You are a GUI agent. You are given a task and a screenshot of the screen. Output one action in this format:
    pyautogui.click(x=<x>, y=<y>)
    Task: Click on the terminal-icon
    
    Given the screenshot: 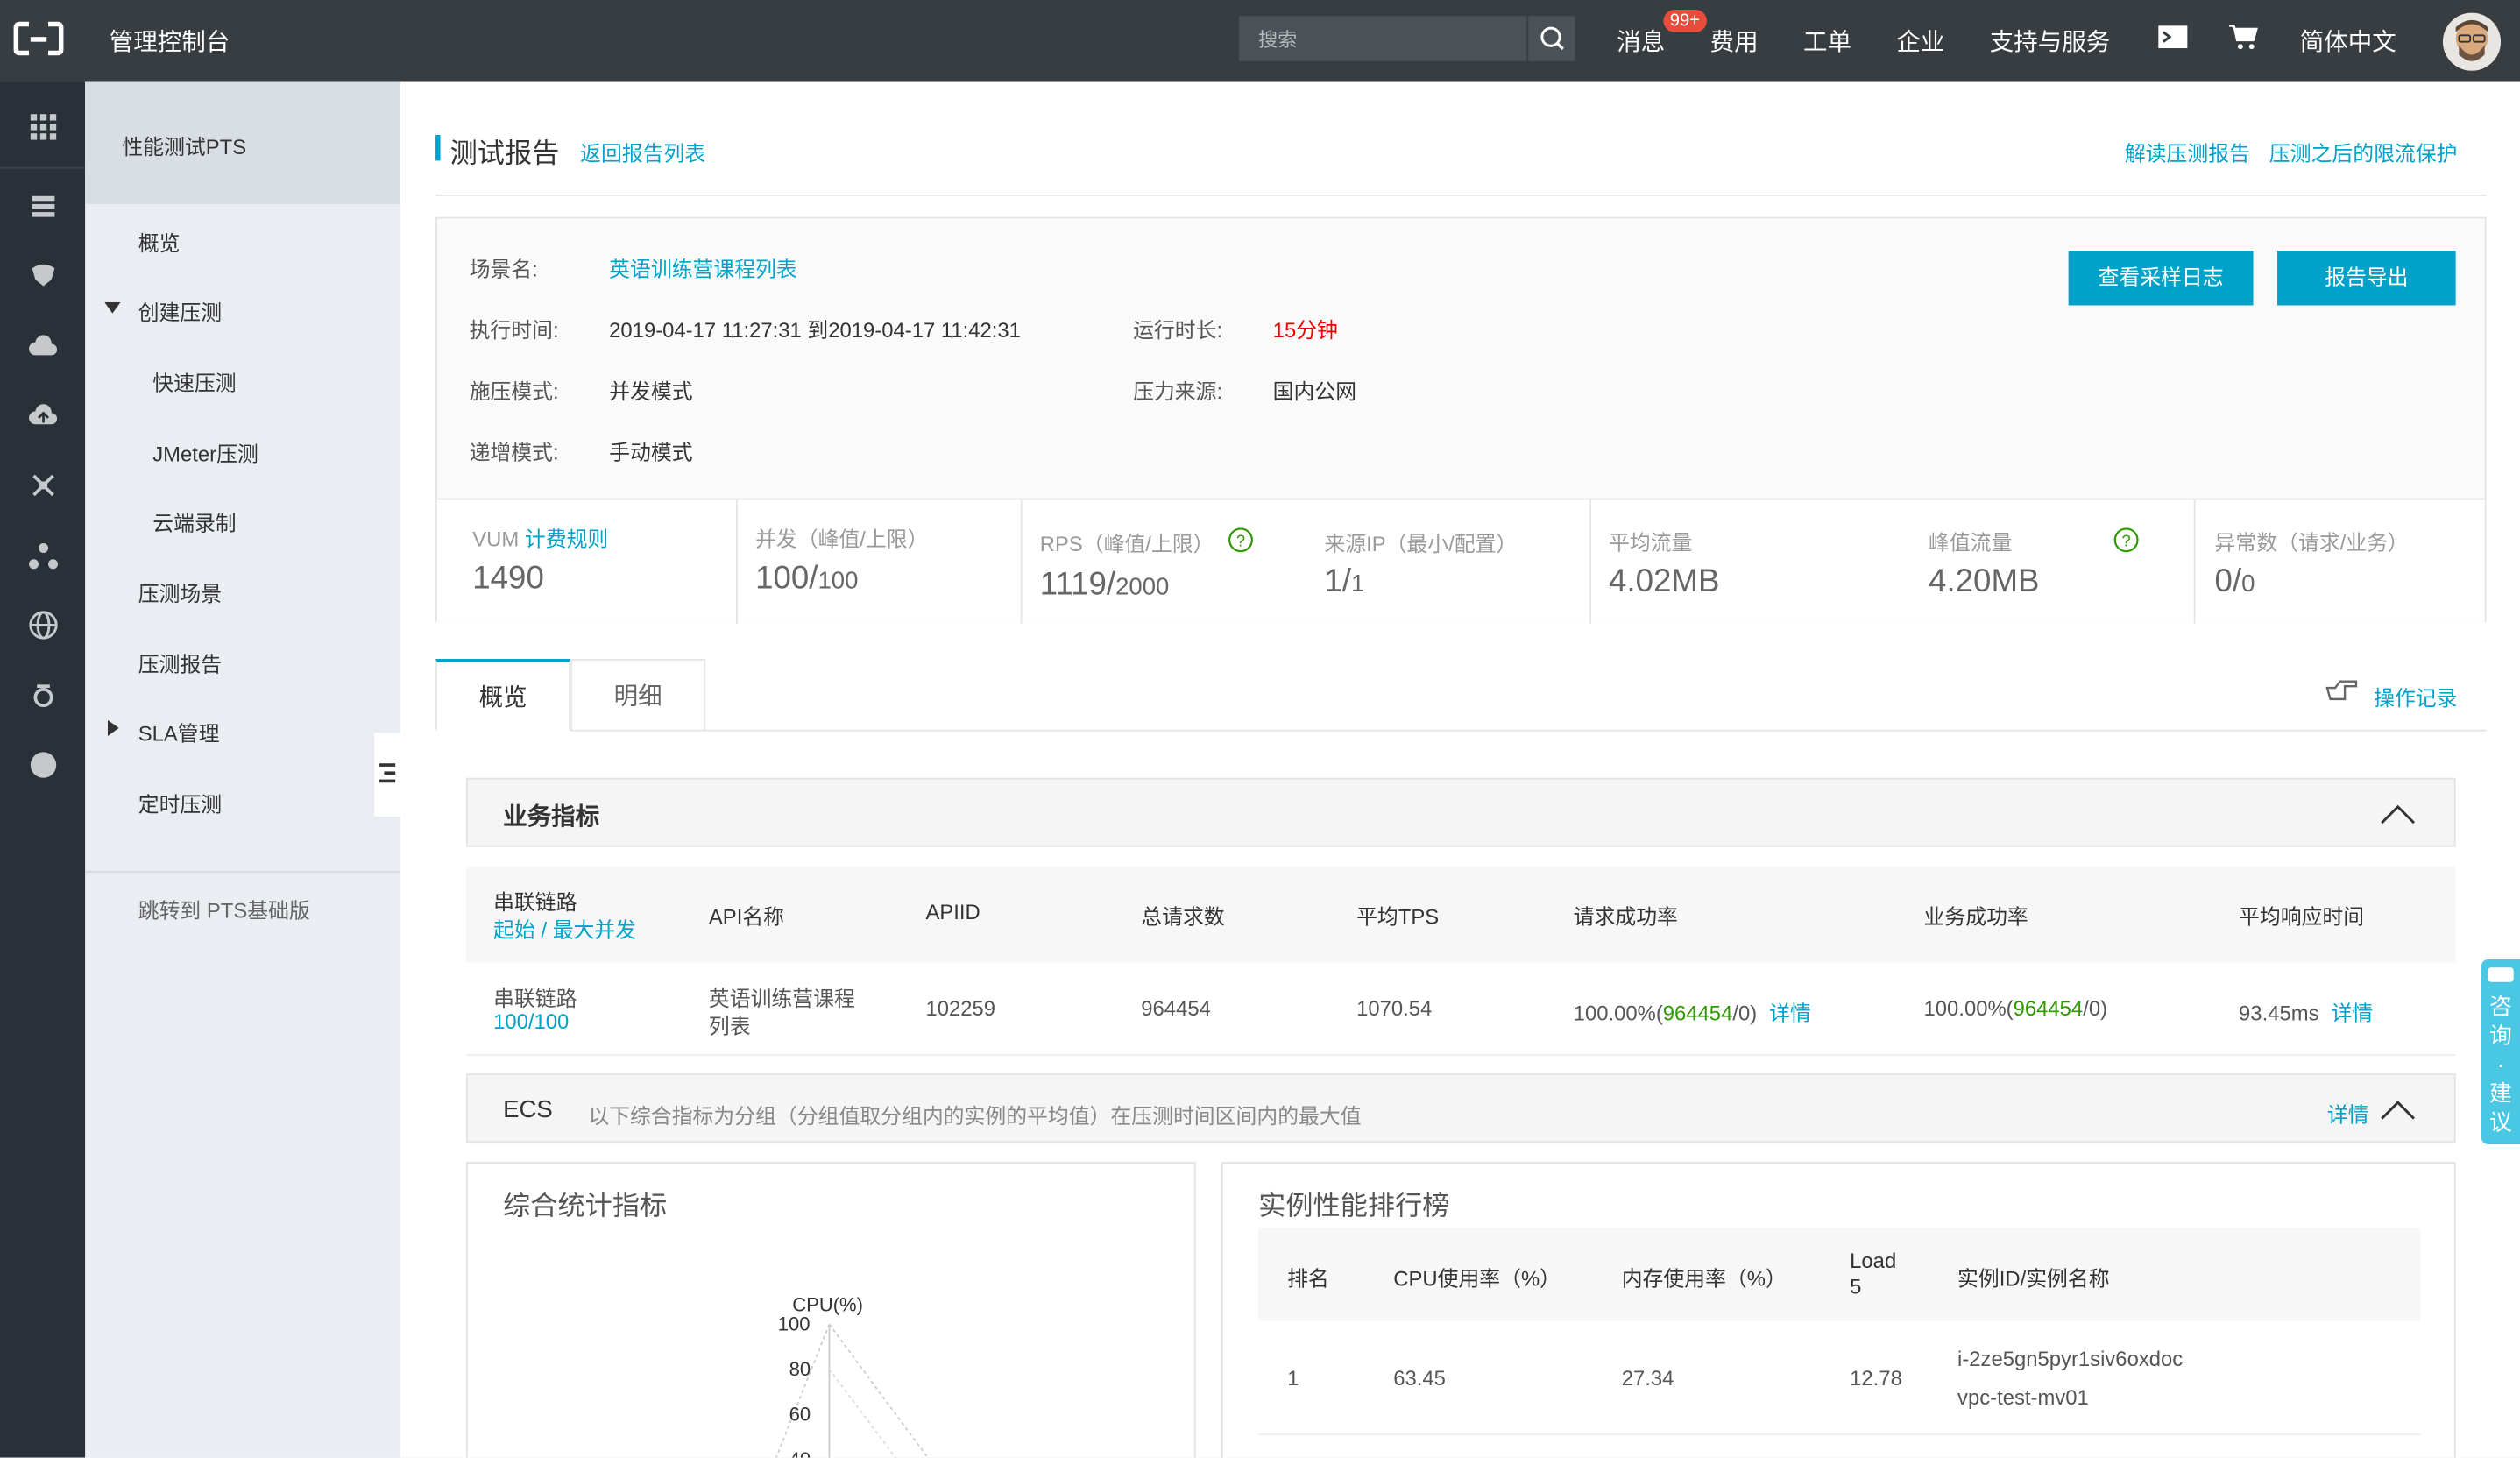 What is the action you would take?
    pyautogui.click(x=2172, y=37)
    